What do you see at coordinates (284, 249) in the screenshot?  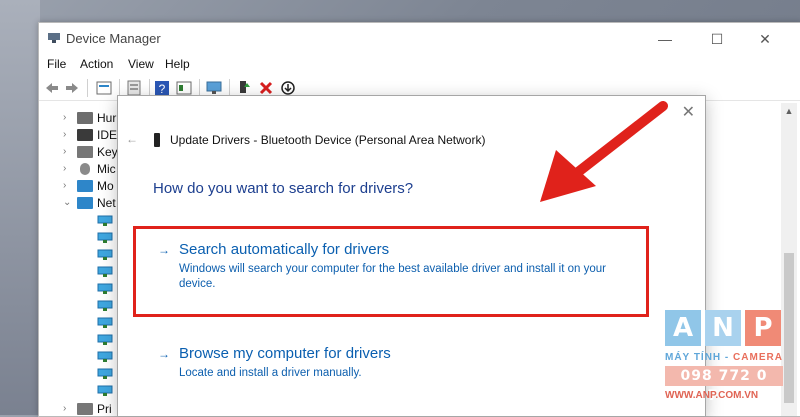 I see `search-automatically-link: Search automatically for drivers` at bounding box center [284, 249].